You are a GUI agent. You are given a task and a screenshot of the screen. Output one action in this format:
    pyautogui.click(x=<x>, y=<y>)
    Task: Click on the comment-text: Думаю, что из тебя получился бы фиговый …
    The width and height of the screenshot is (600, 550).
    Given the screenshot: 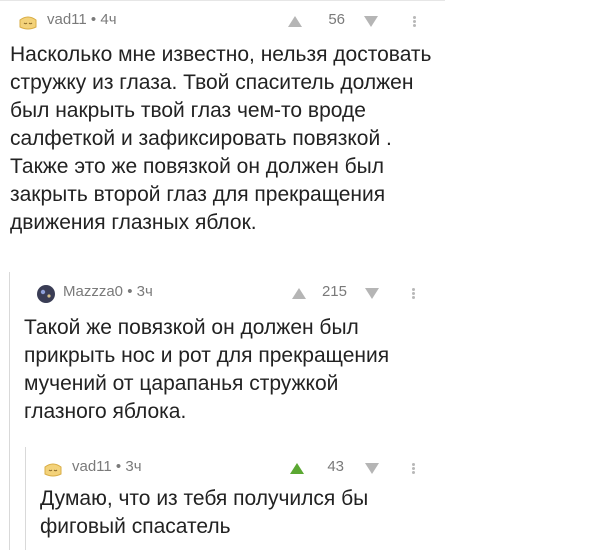 What is the action you would take?
    pyautogui.click(x=204, y=512)
    